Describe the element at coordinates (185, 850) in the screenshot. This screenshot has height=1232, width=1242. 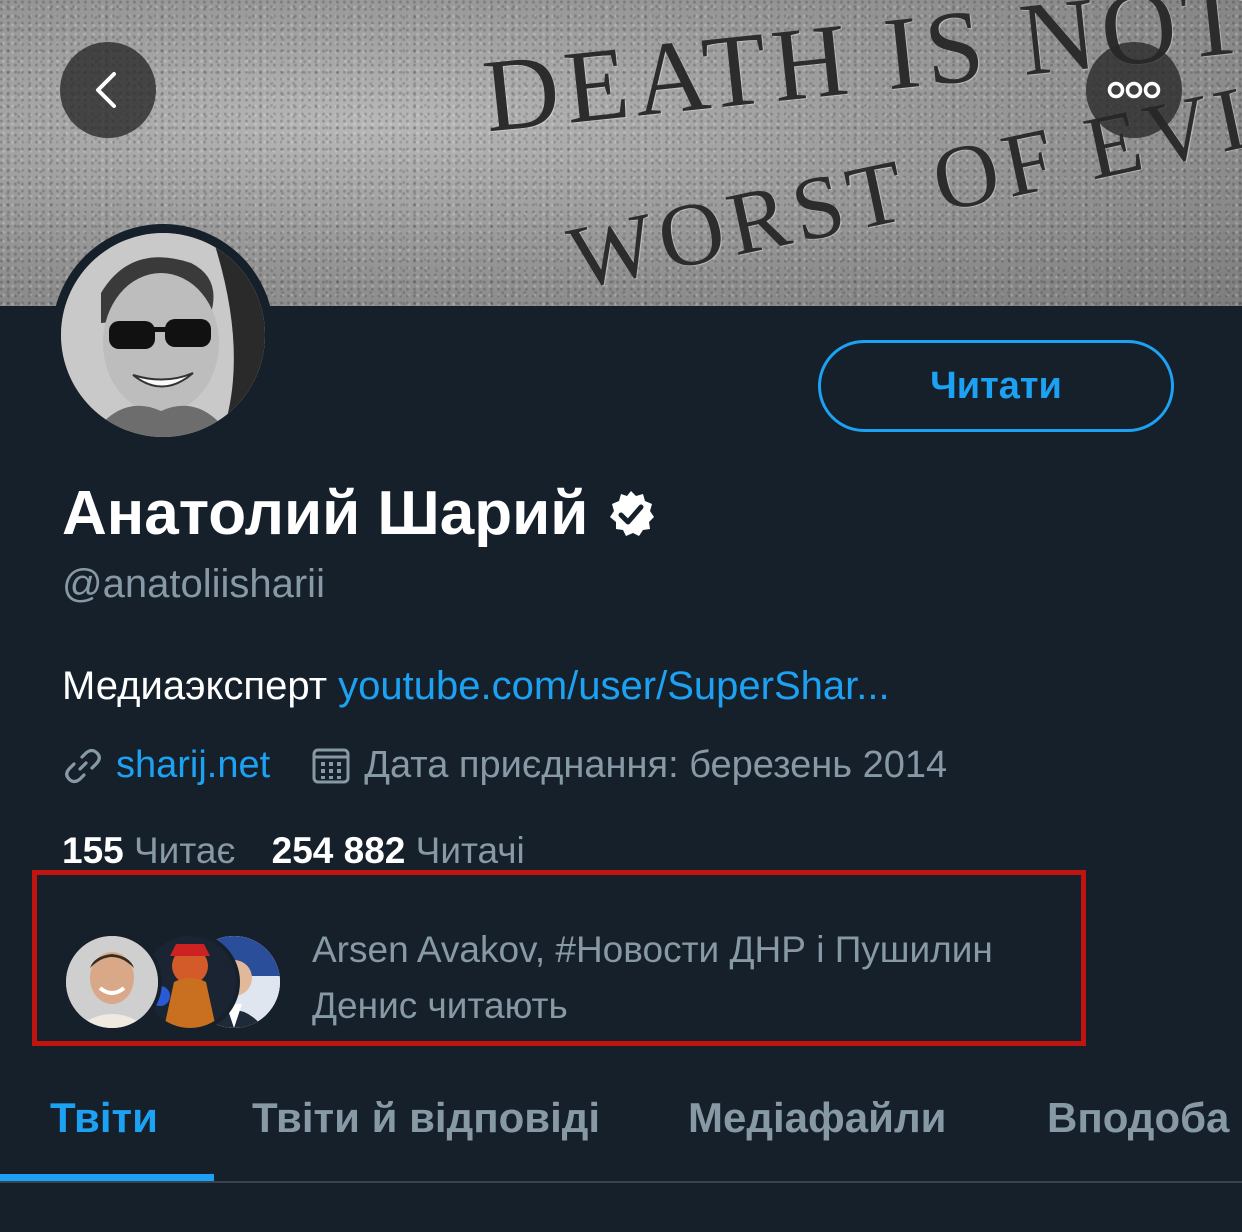
I see `following-label: Читає` at that location.